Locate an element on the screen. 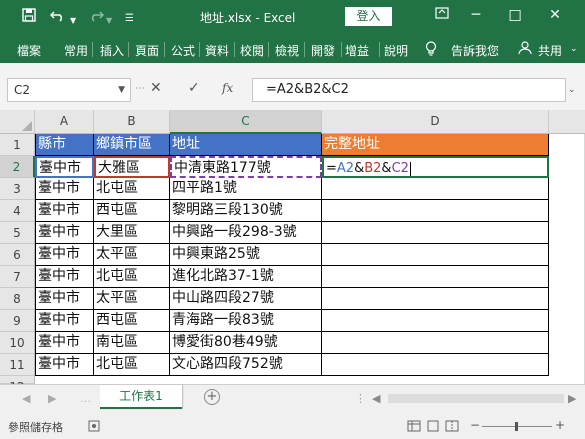 This screenshot has height=439, width=585. header-cell: 地址 is located at coordinates (246, 145).